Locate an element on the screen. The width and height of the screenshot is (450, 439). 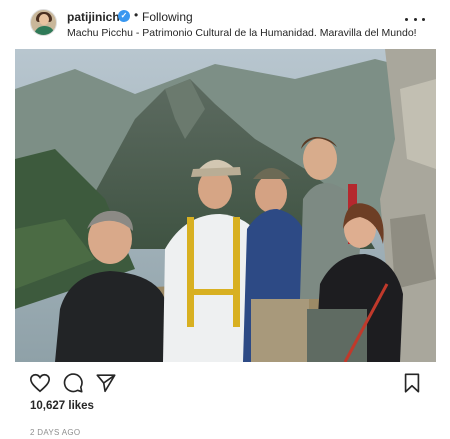
post-timestamp: 2 DAYS AGO is located at coordinates (55, 432).